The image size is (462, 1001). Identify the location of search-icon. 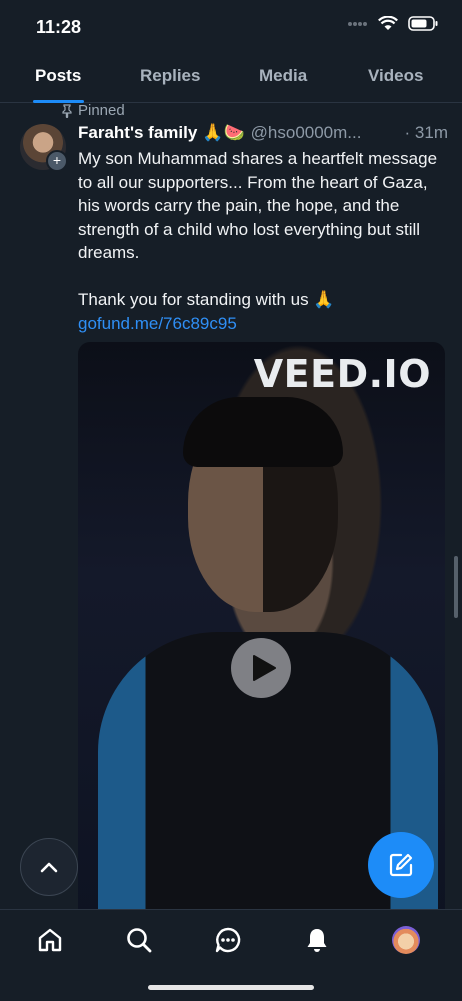
(139, 940).